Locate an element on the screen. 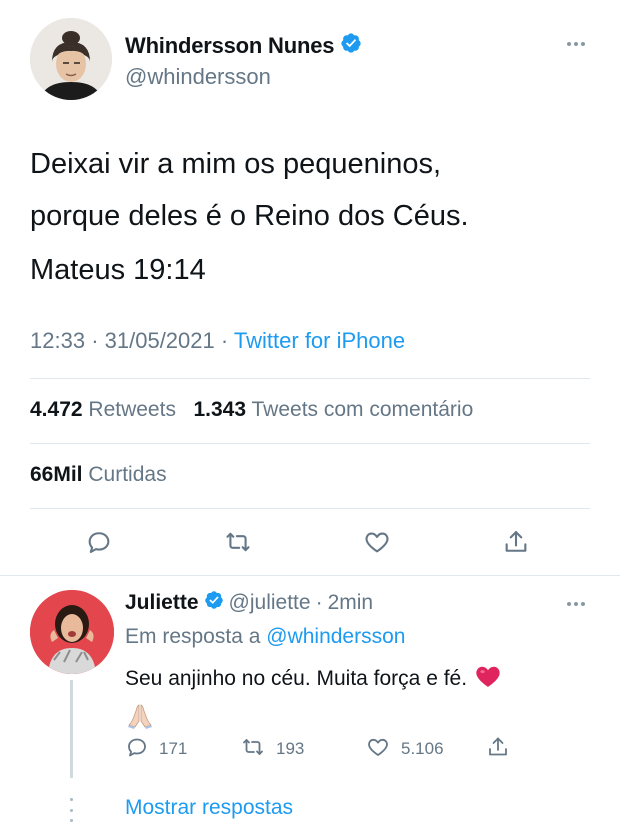 The height and width of the screenshot is (835, 620). likes-label: Curtidas is located at coordinates (127, 474).